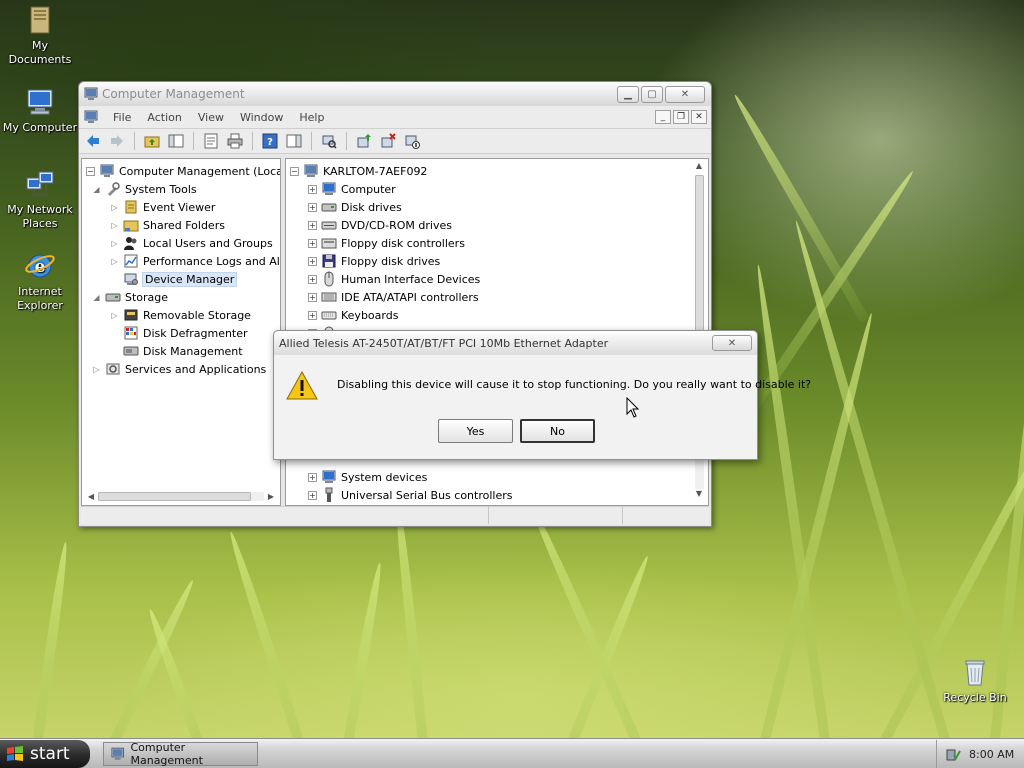 The height and width of the screenshot is (768, 1024). I want to click on disk-drive-icon, so click(329, 207).